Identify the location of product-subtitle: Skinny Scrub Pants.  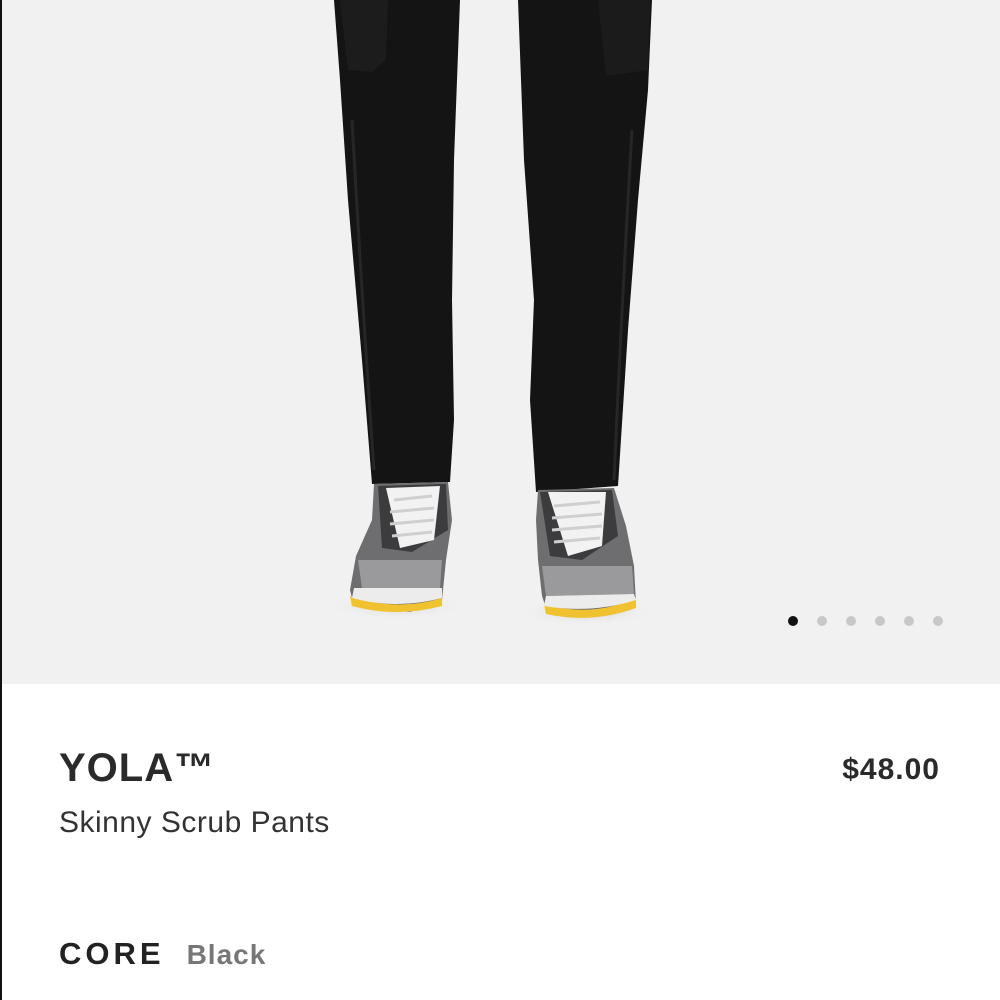
(194, 822).